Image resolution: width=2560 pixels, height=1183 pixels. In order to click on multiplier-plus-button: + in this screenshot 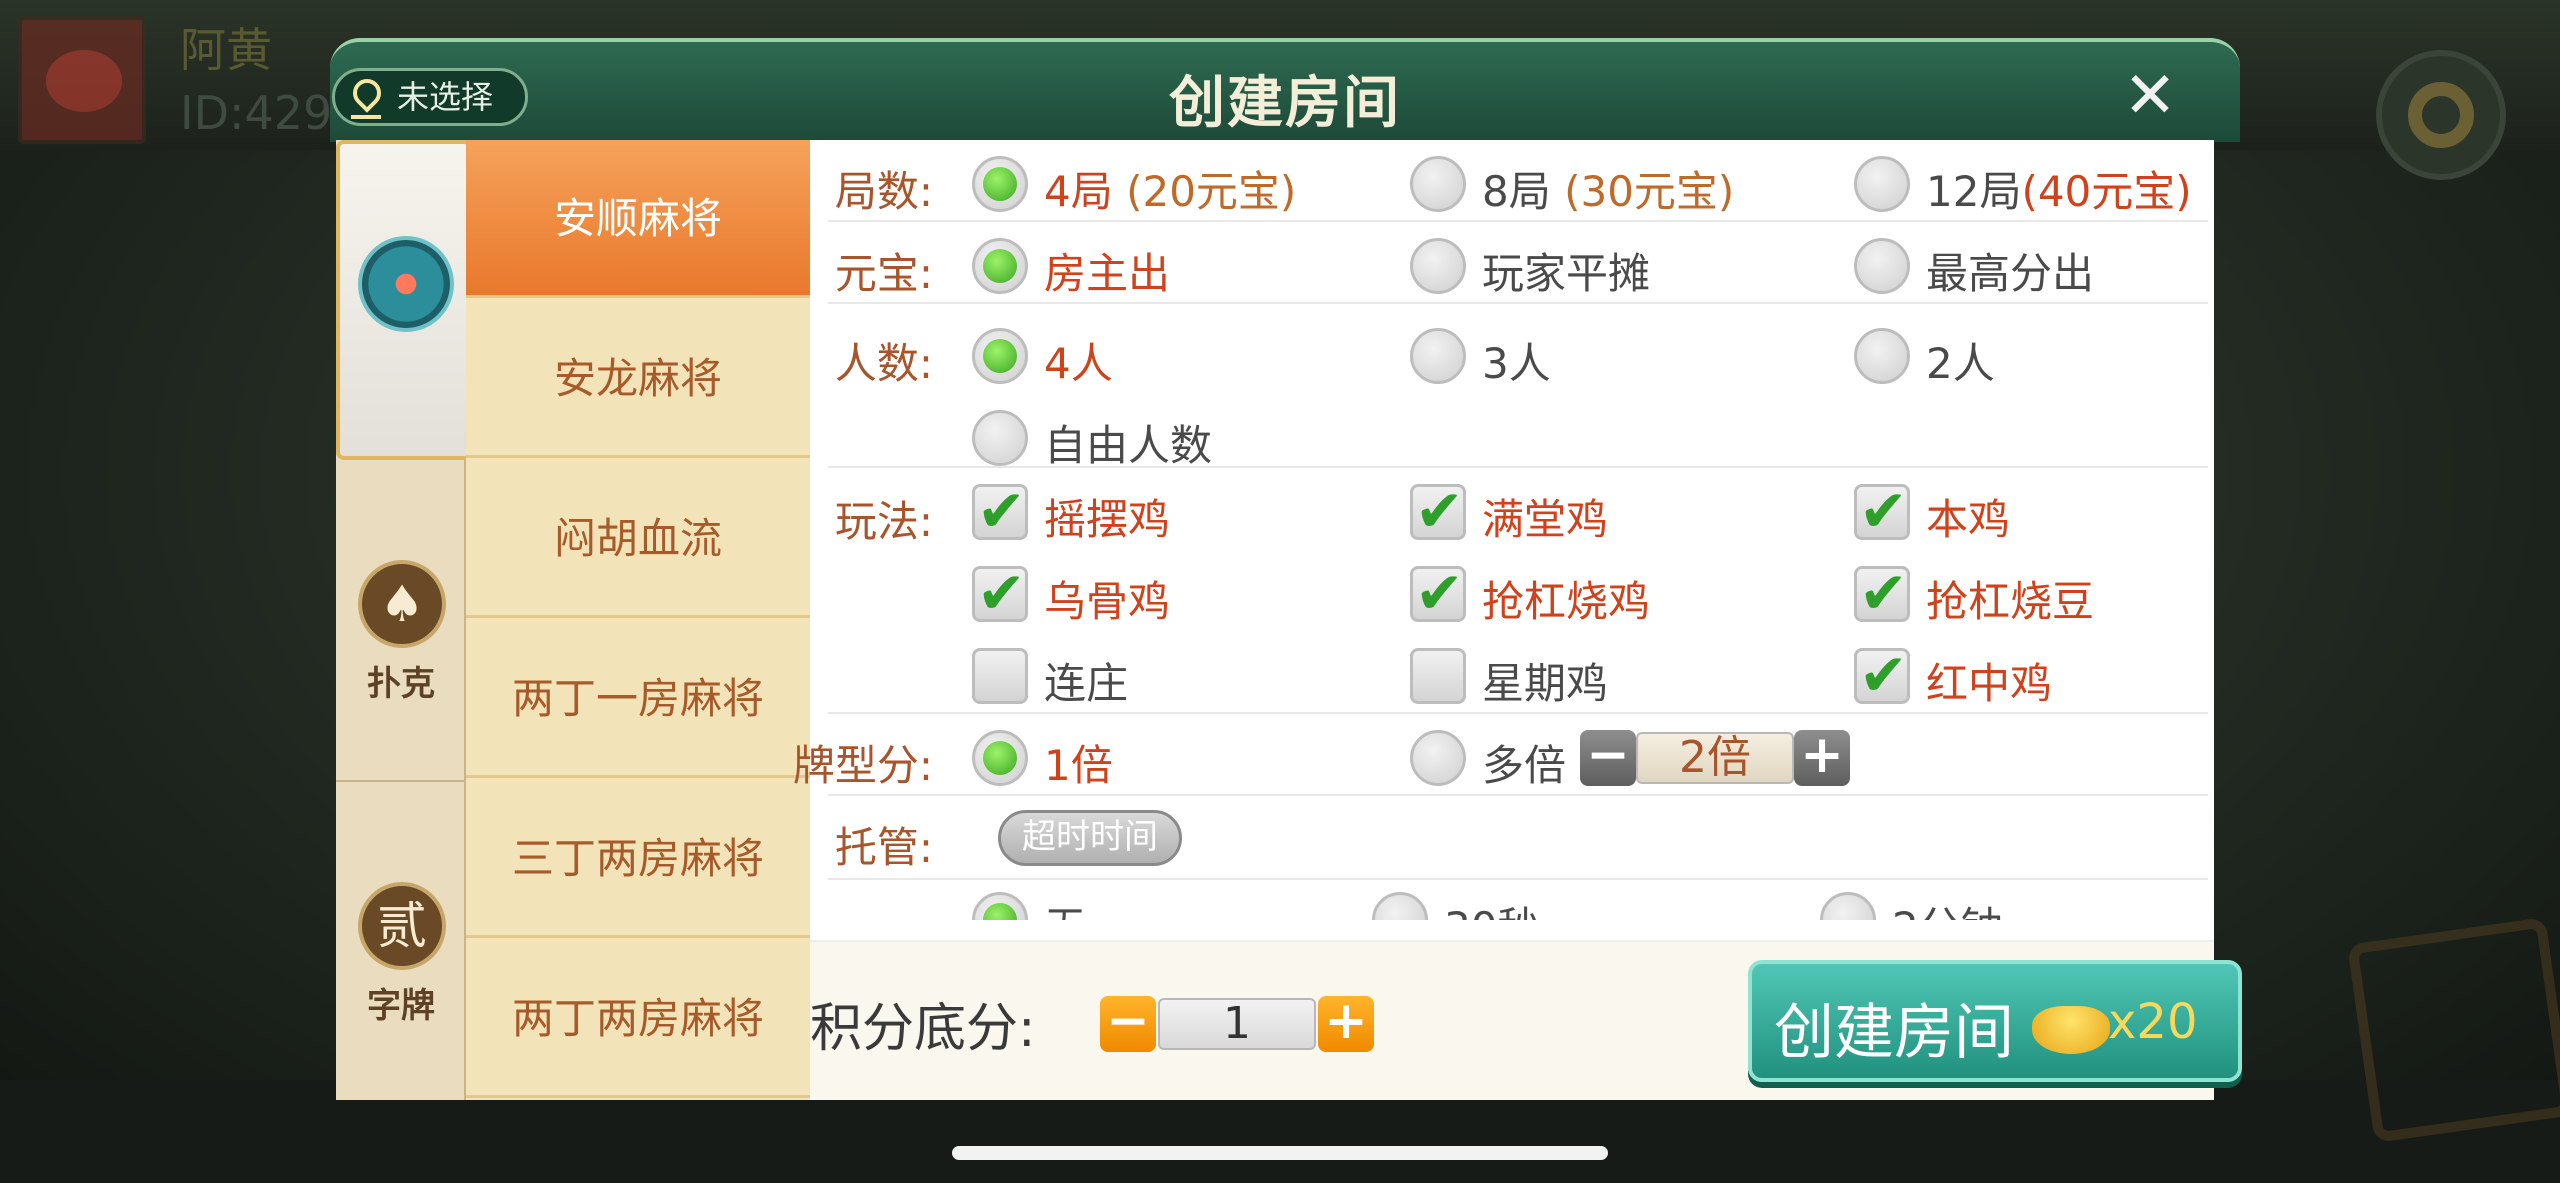, I will do `click(1822, 757)`.